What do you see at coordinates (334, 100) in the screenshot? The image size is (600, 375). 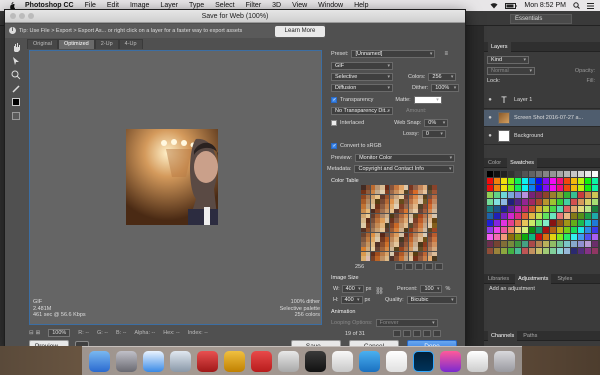 I see `transparency-checkbox` at bounding box center [334, 100].